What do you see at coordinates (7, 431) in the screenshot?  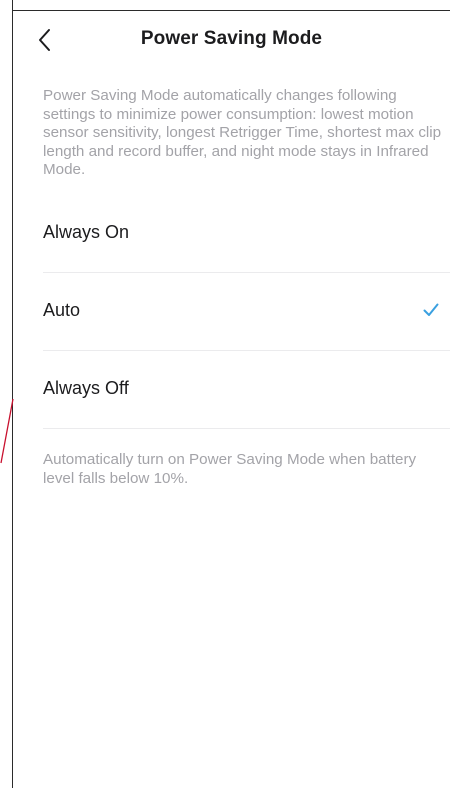 I see `red-annotation-arc` at bounding box center [7, 431].